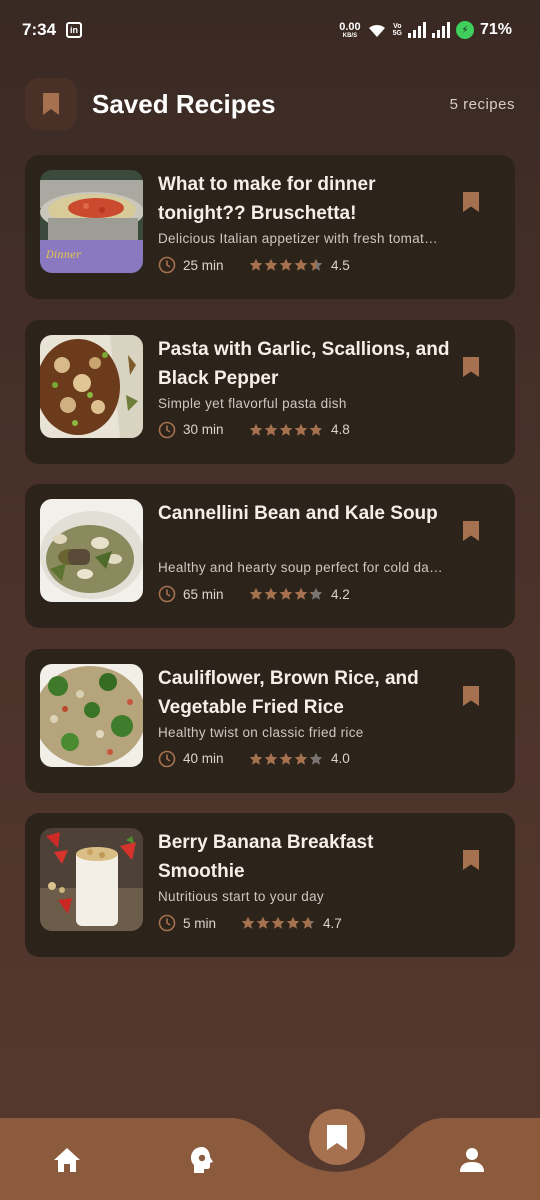  What do you see at coordinates (425, 30) in the screenshot?
I see `status-right: 0.00 KB/S Vo 5G ⚡ 71%` at bounding box center [425, 30].